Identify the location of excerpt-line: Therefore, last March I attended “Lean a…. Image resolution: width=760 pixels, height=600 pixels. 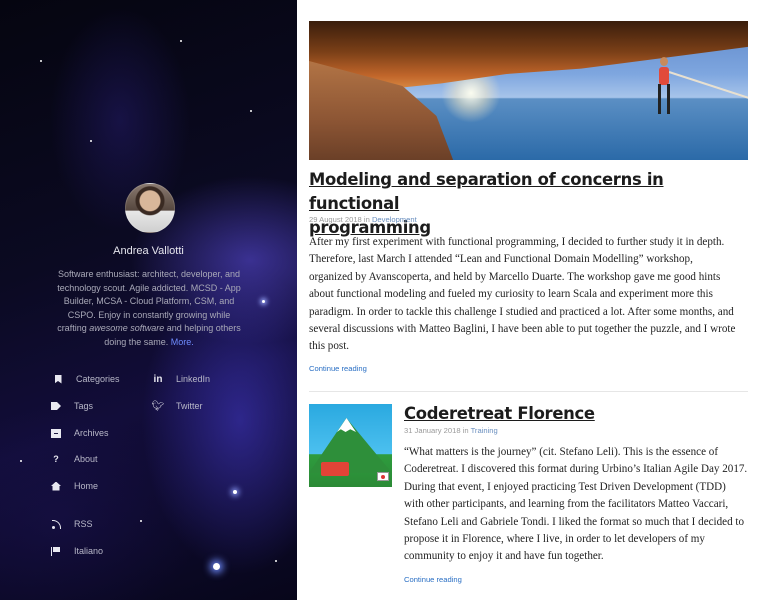
(501, 259).